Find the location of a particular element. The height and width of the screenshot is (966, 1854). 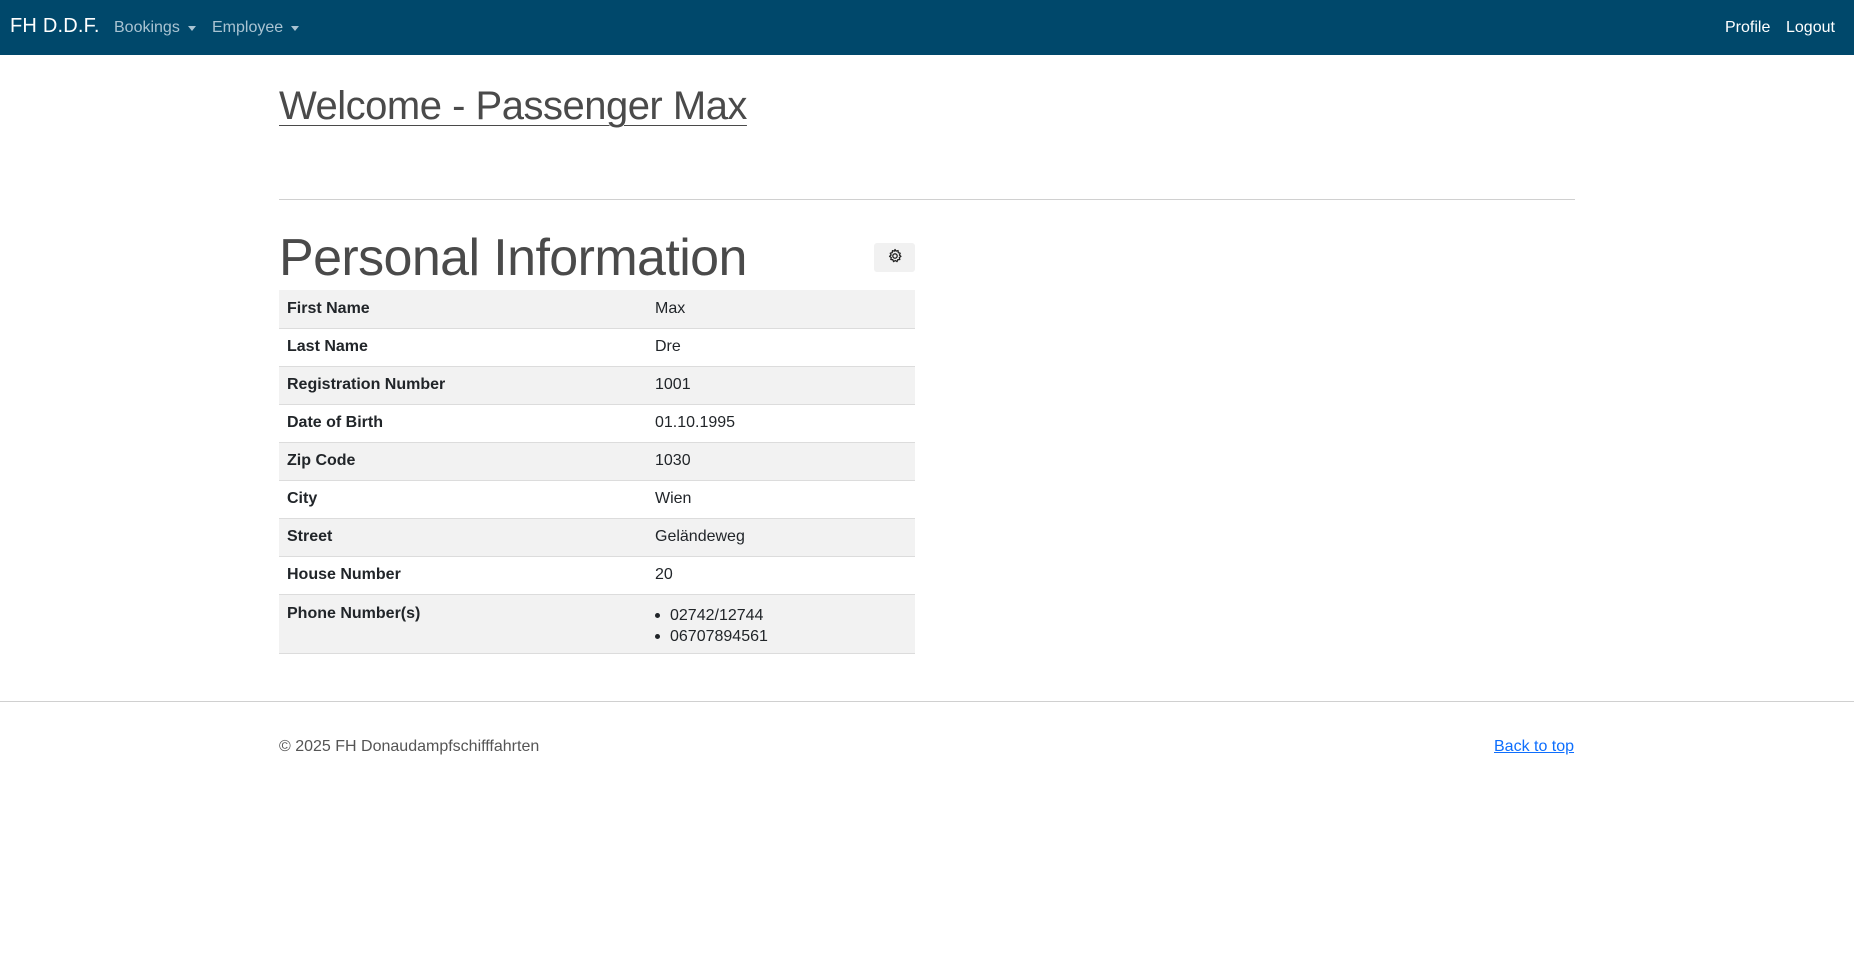

list-item: 02742/12744 is located at coordinates (781, 615).